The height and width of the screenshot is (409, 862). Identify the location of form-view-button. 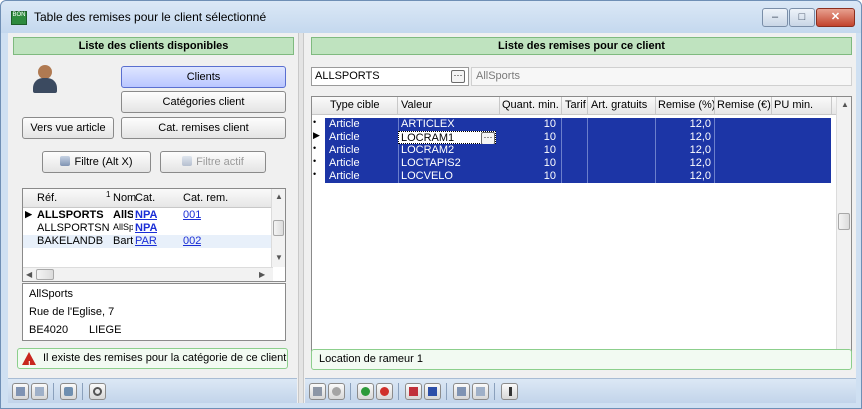
(432, 391).